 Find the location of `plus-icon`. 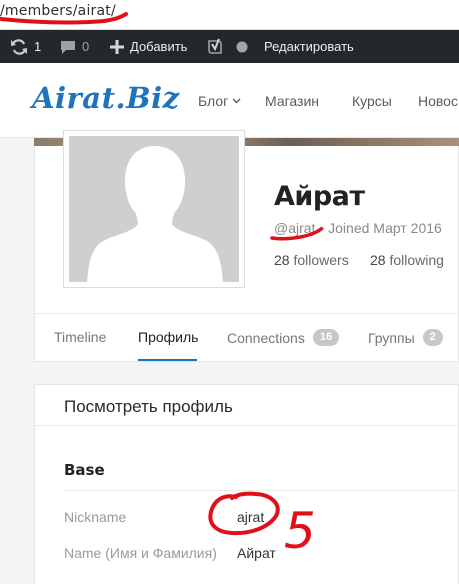

plus-icon is located at coordinates (117, 46).